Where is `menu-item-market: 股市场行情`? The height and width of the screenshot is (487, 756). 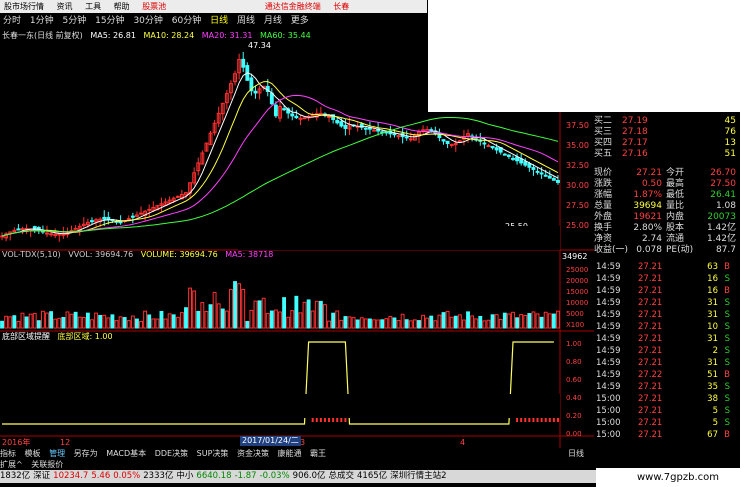 menu-item-market: 股市场行情 is located at coordinates (24, 6).